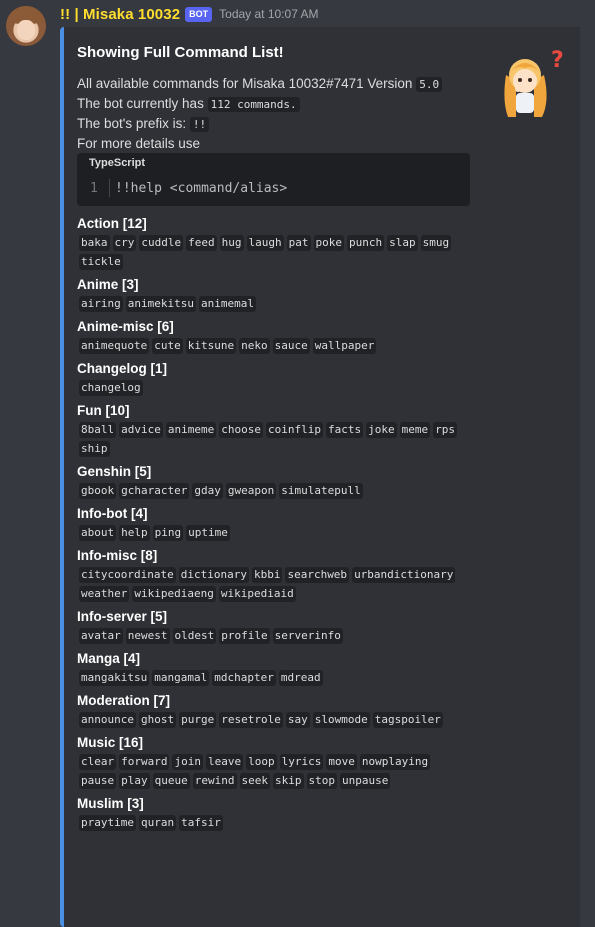 The width and height of the screenshot is (595, 927). I want to click on timestamp: Today at 10:07 AM, so click(268, 14).